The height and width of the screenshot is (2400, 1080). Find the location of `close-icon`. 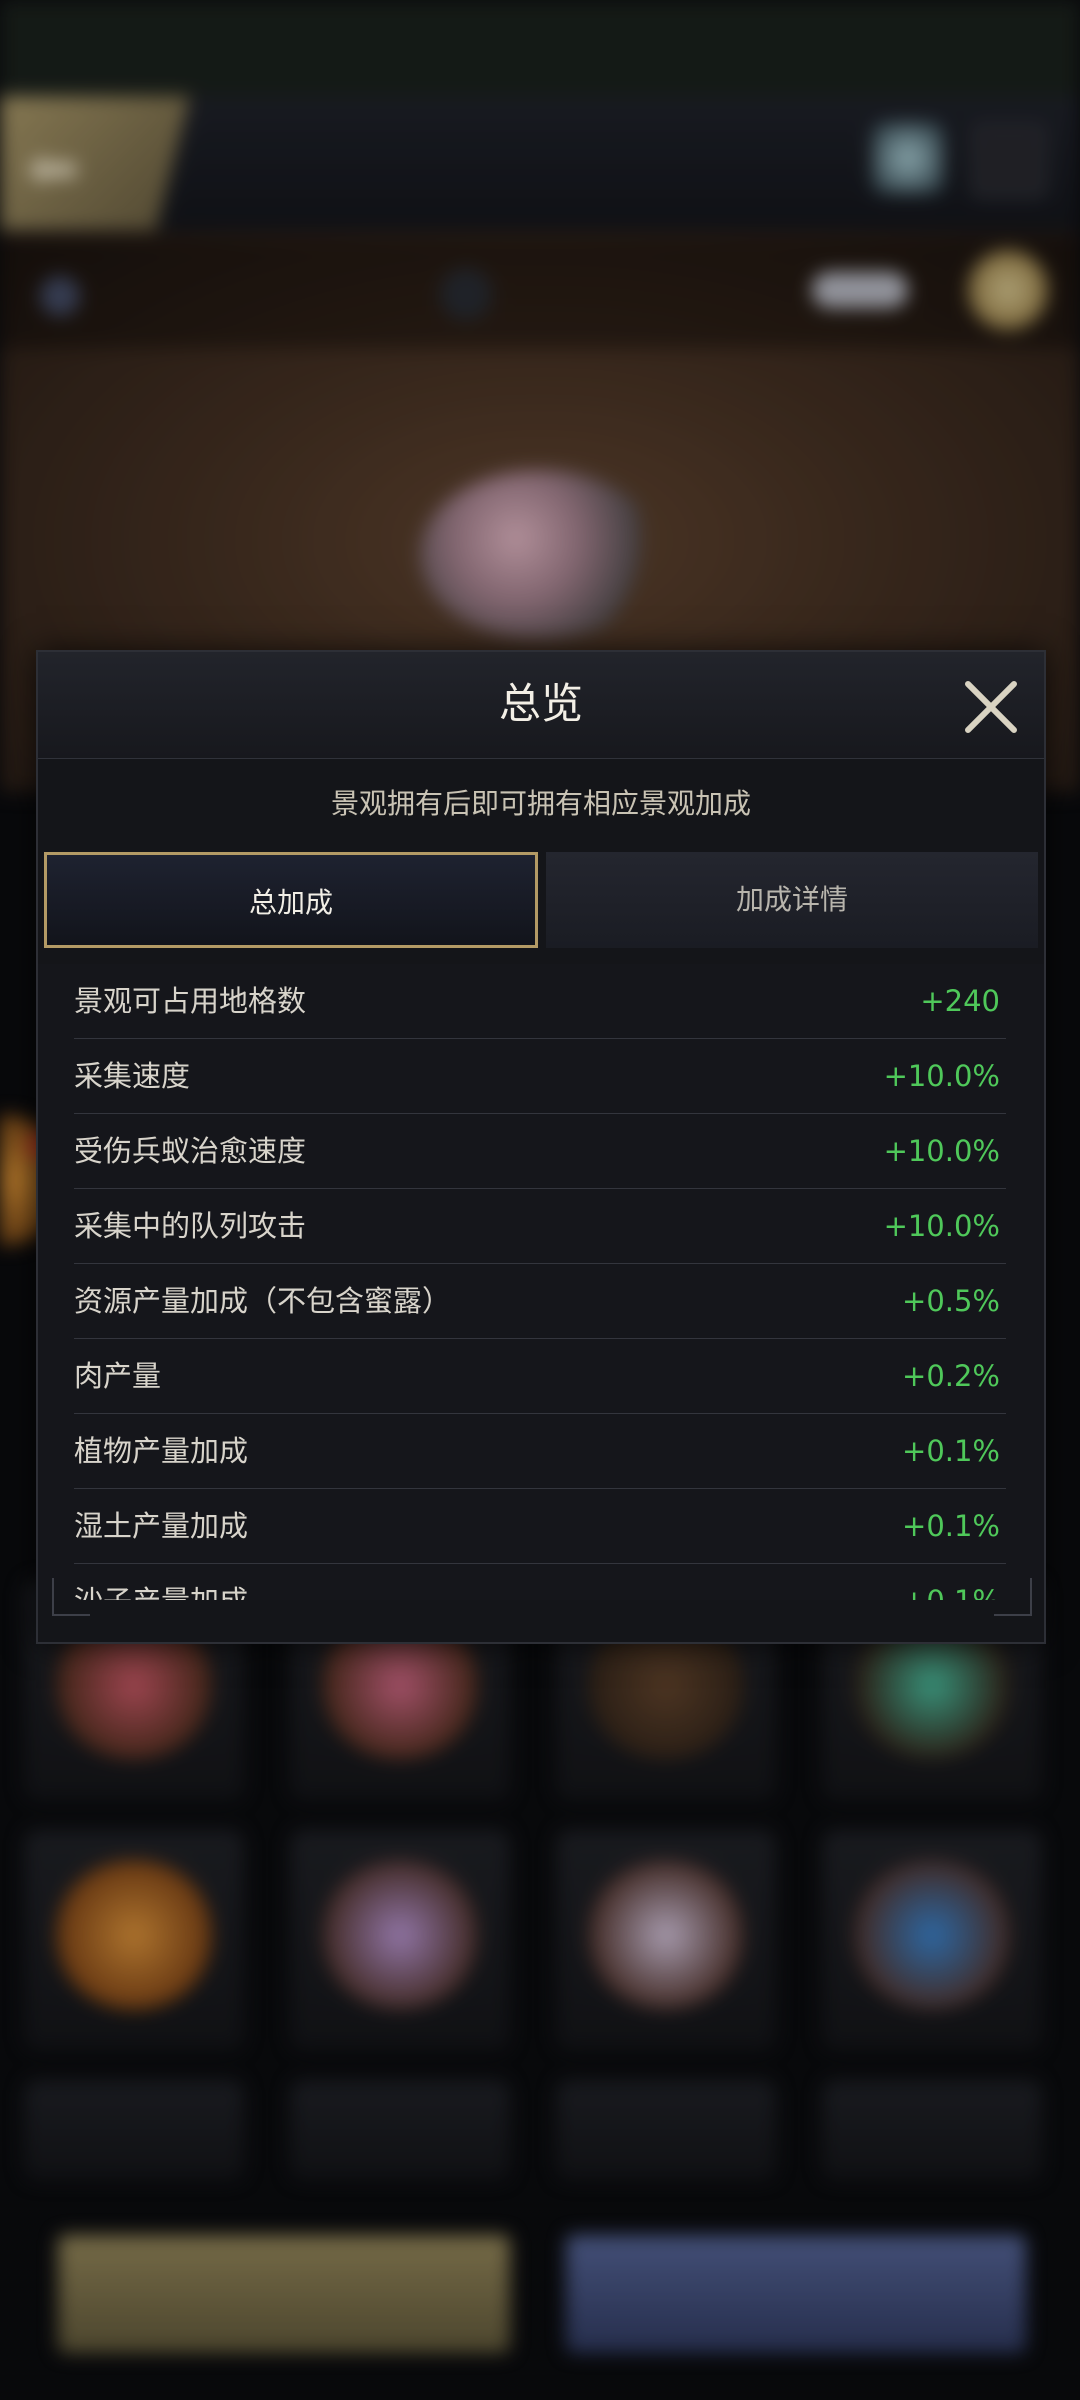

close-icon is located at coordinates (991, 707).